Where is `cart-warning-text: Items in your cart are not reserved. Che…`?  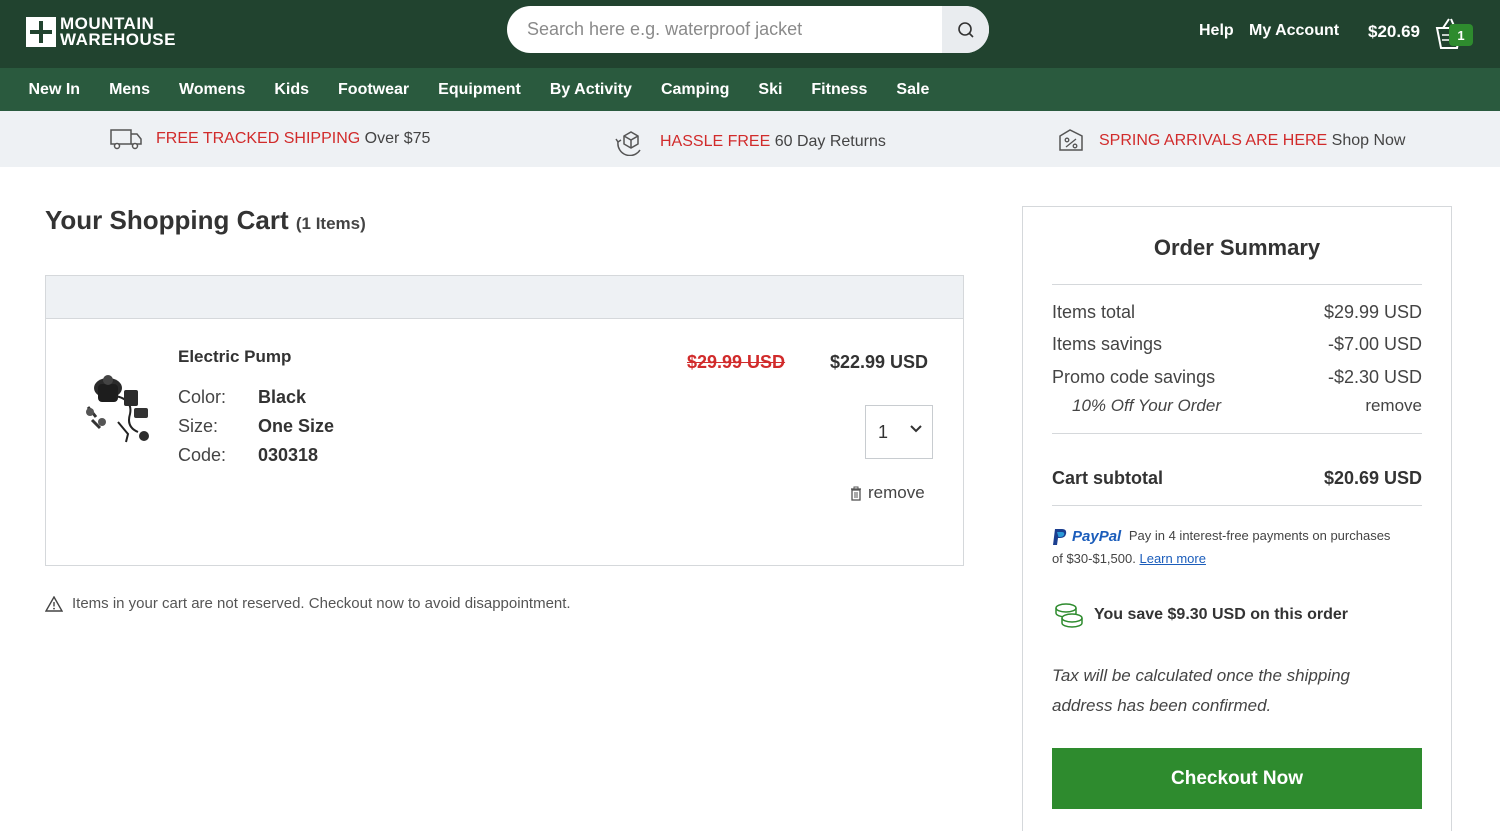
cart-warning-text: Items in your cart are not reserved. Che… is located at coordinates (321, 603).